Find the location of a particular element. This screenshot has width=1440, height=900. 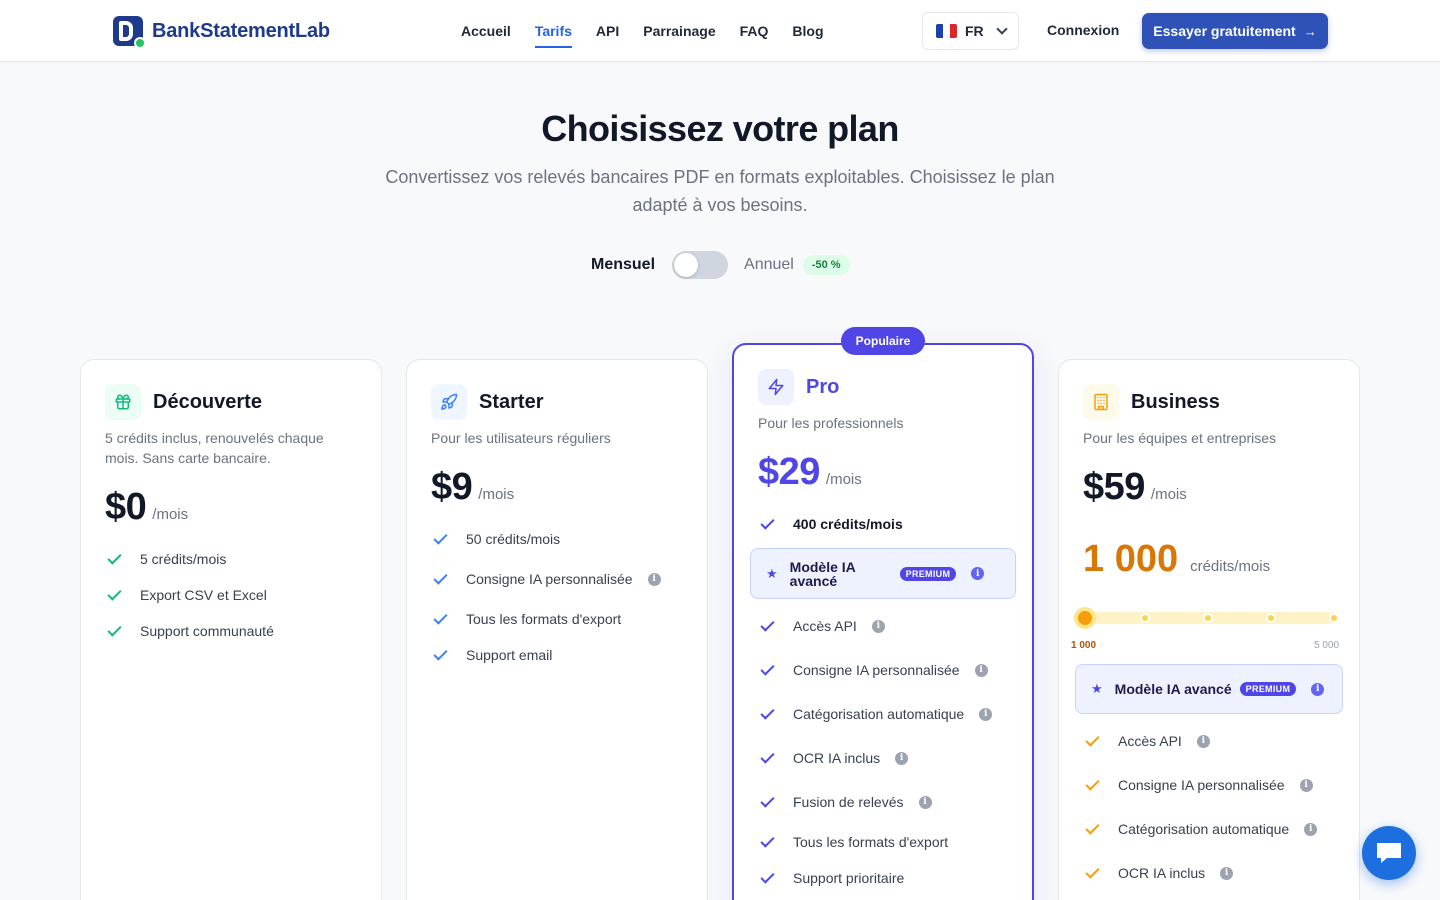

try-free-button: Essayer gratuitement → is located at coordinates (1235, 31).